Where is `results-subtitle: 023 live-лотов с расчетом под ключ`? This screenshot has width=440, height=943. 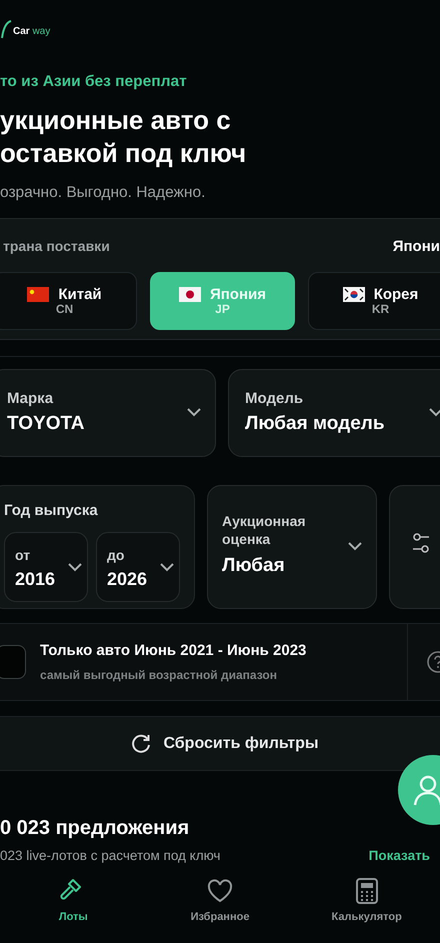 results-subtitle: 023 live-лотов с расчетом под ключ is located at coordinates (110, 856).